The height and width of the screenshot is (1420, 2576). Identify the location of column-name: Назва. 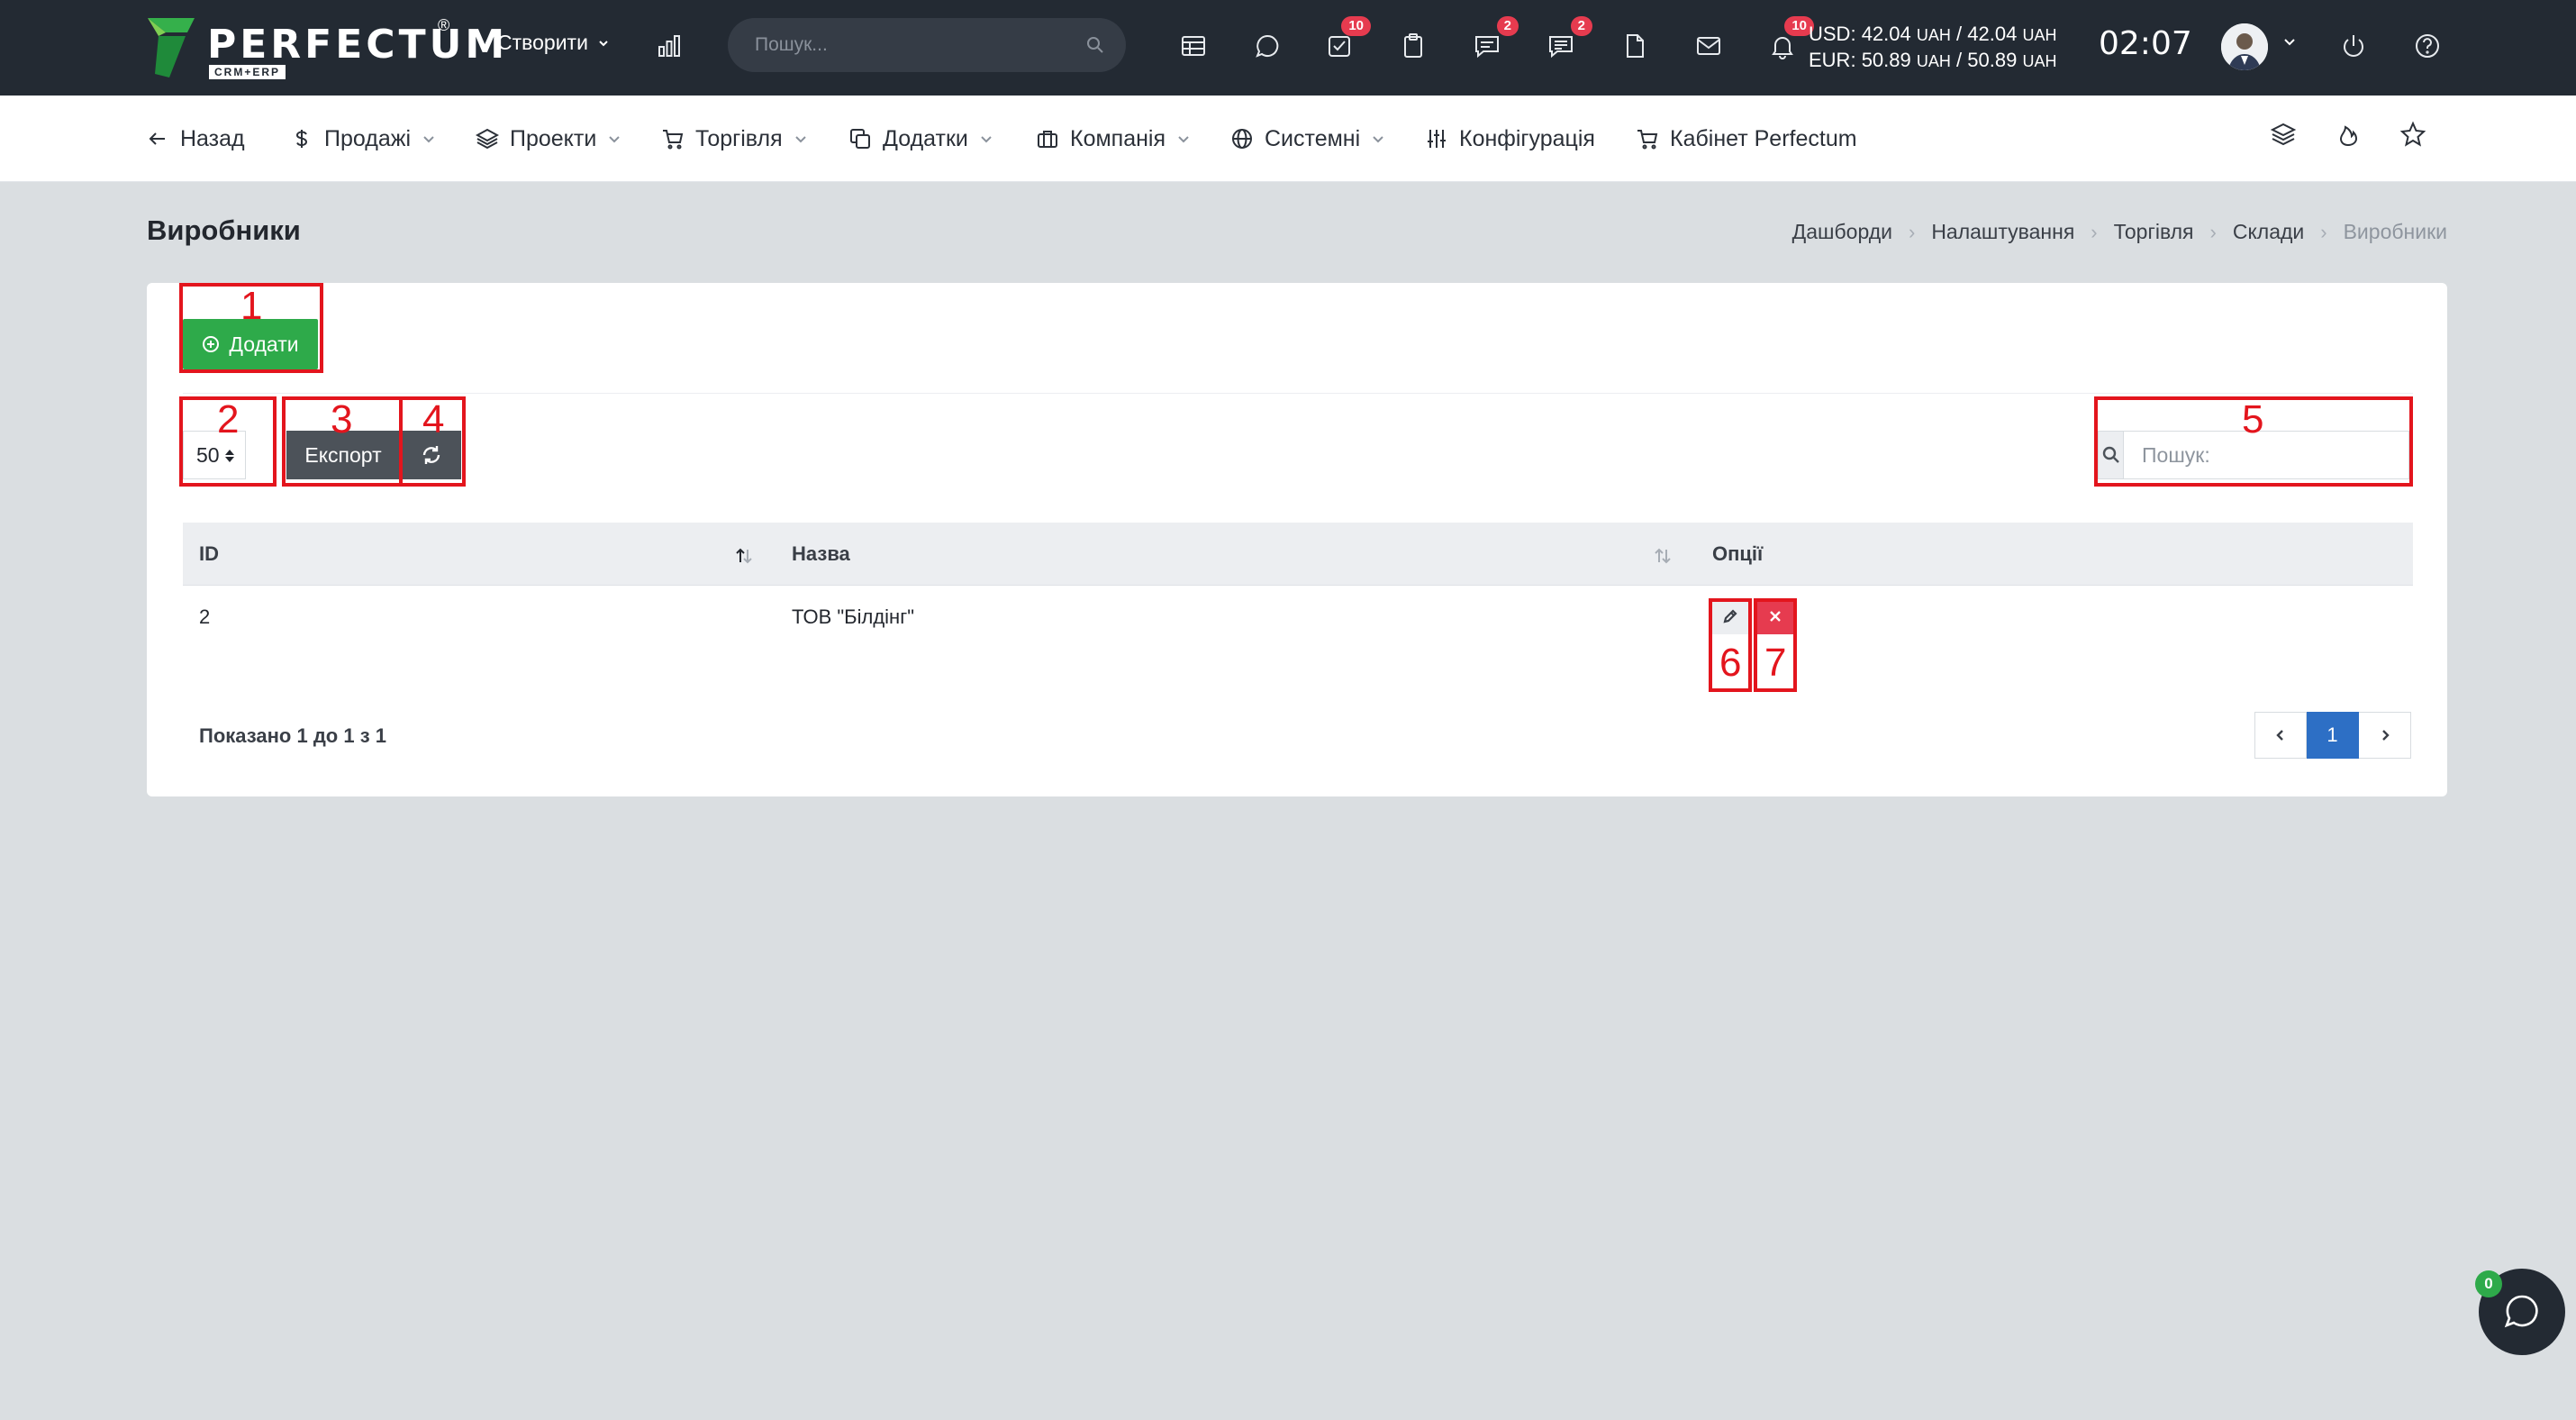
(821, 554).